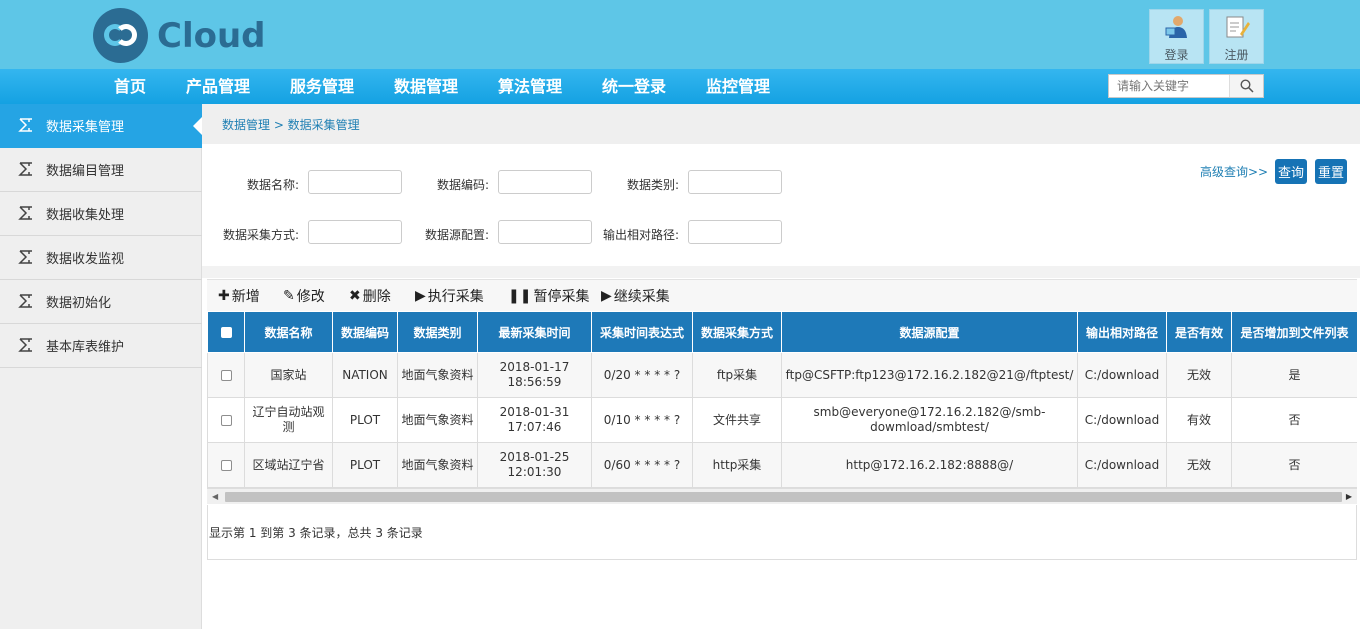  I want to click on sidebar-item-label: 数据编目管理, so click(85, 171).